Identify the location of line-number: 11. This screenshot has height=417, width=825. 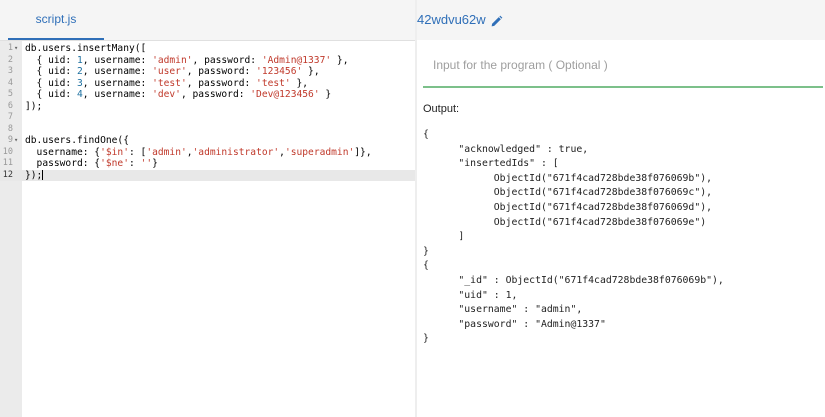
(7, 163).